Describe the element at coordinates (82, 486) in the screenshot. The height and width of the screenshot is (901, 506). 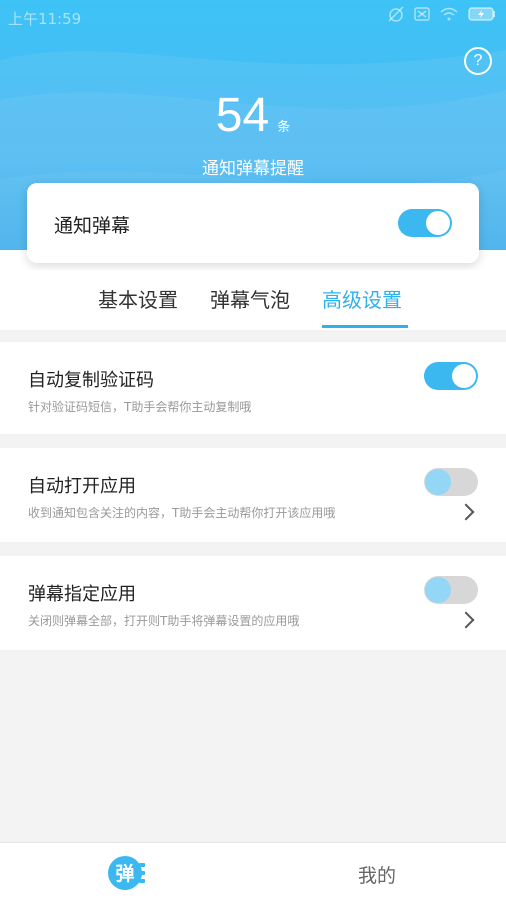
I see `setting-title: 自动打开应用` at that location.